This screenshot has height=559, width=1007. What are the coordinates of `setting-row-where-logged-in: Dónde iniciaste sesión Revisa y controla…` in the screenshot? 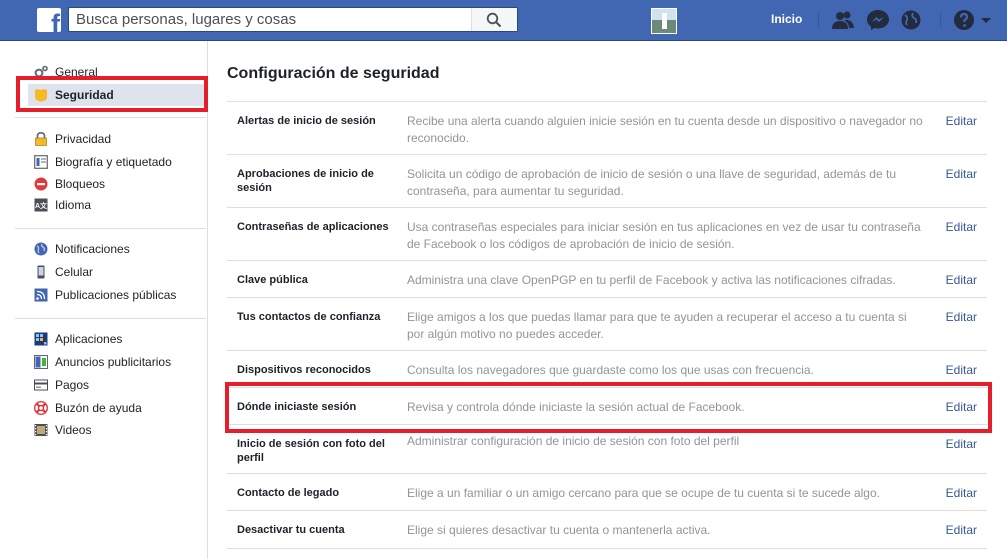 It's located at (607, 406).